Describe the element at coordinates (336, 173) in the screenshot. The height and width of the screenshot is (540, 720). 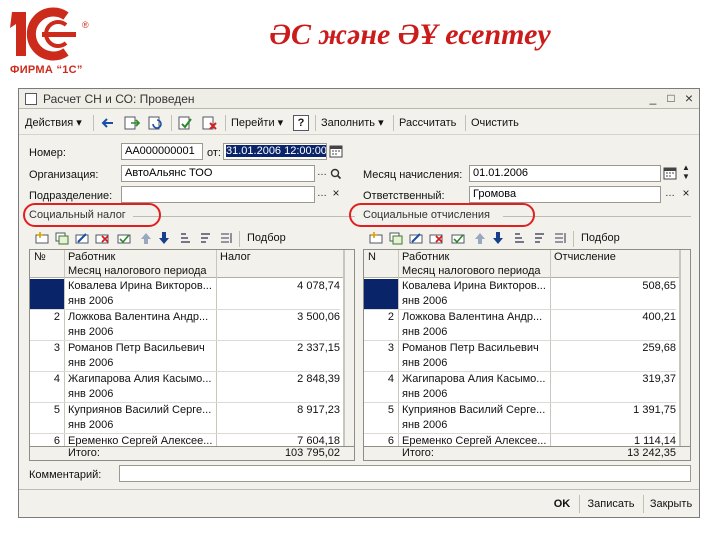
I see `search-icon` at that location.